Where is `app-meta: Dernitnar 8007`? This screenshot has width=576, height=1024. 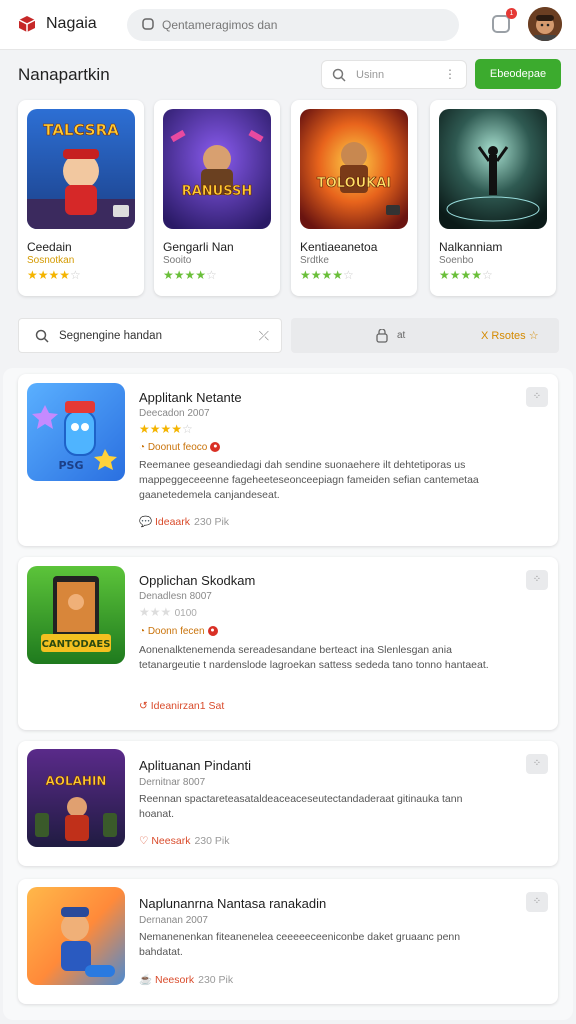
app-meta: Dernitnar 8007 is located at coordinates (172, 782).